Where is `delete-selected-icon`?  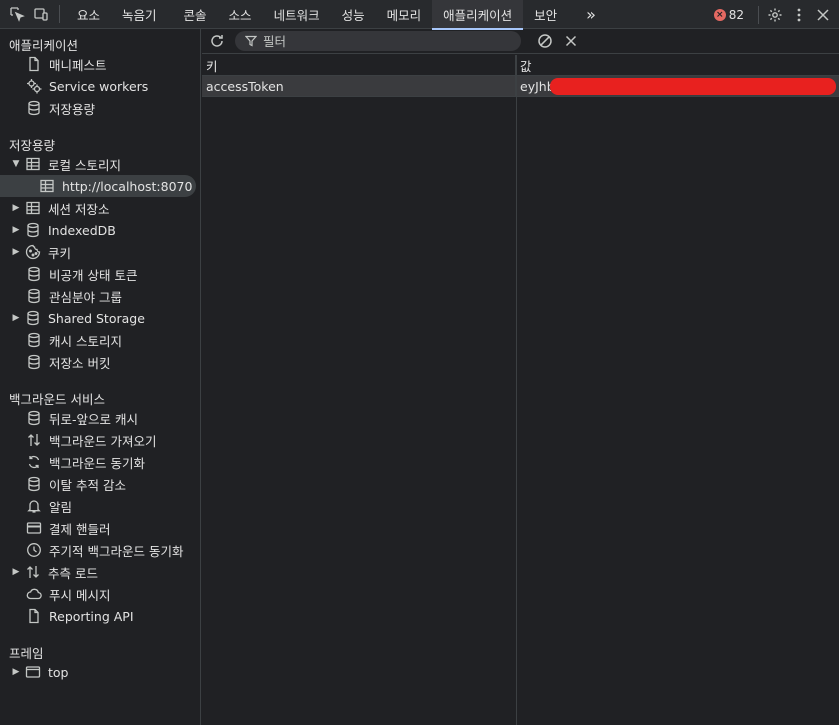
delete-selected-icon is located at coordinates (571, 41).